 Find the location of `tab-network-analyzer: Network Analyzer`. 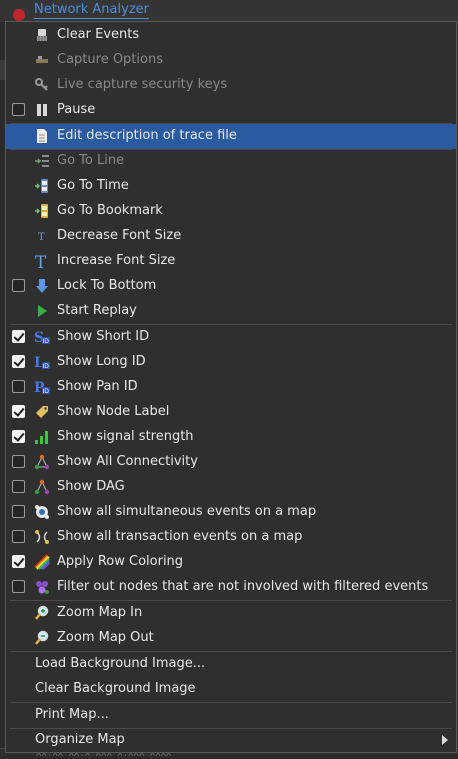

tab-network-analyzer: Network Analyzer is located at coordinates (91, 10).